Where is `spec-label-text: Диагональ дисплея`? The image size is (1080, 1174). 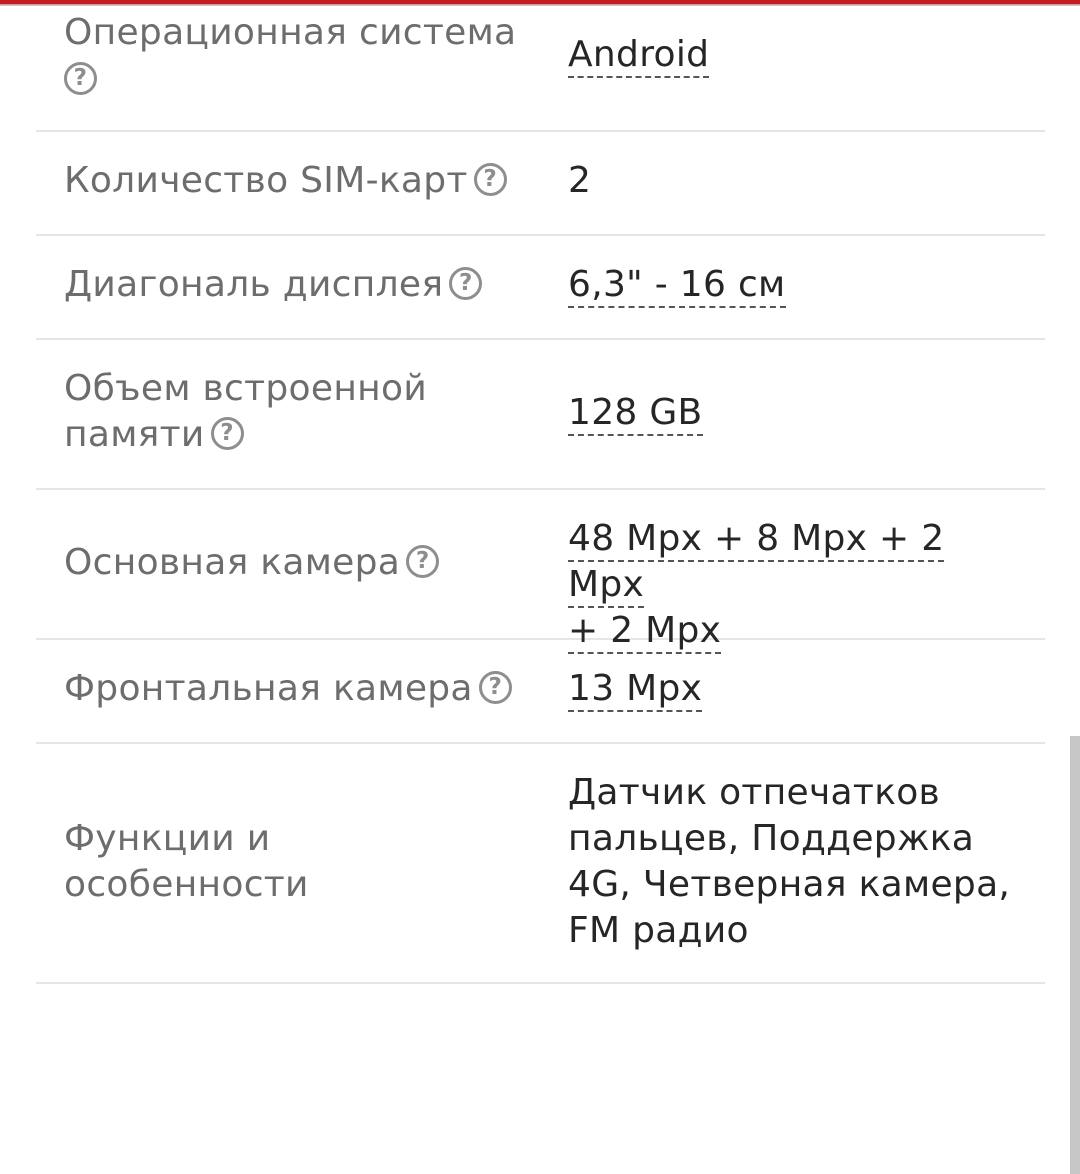 spec-label-text: Диагональ дисплея is located at coordinates (254, 284).